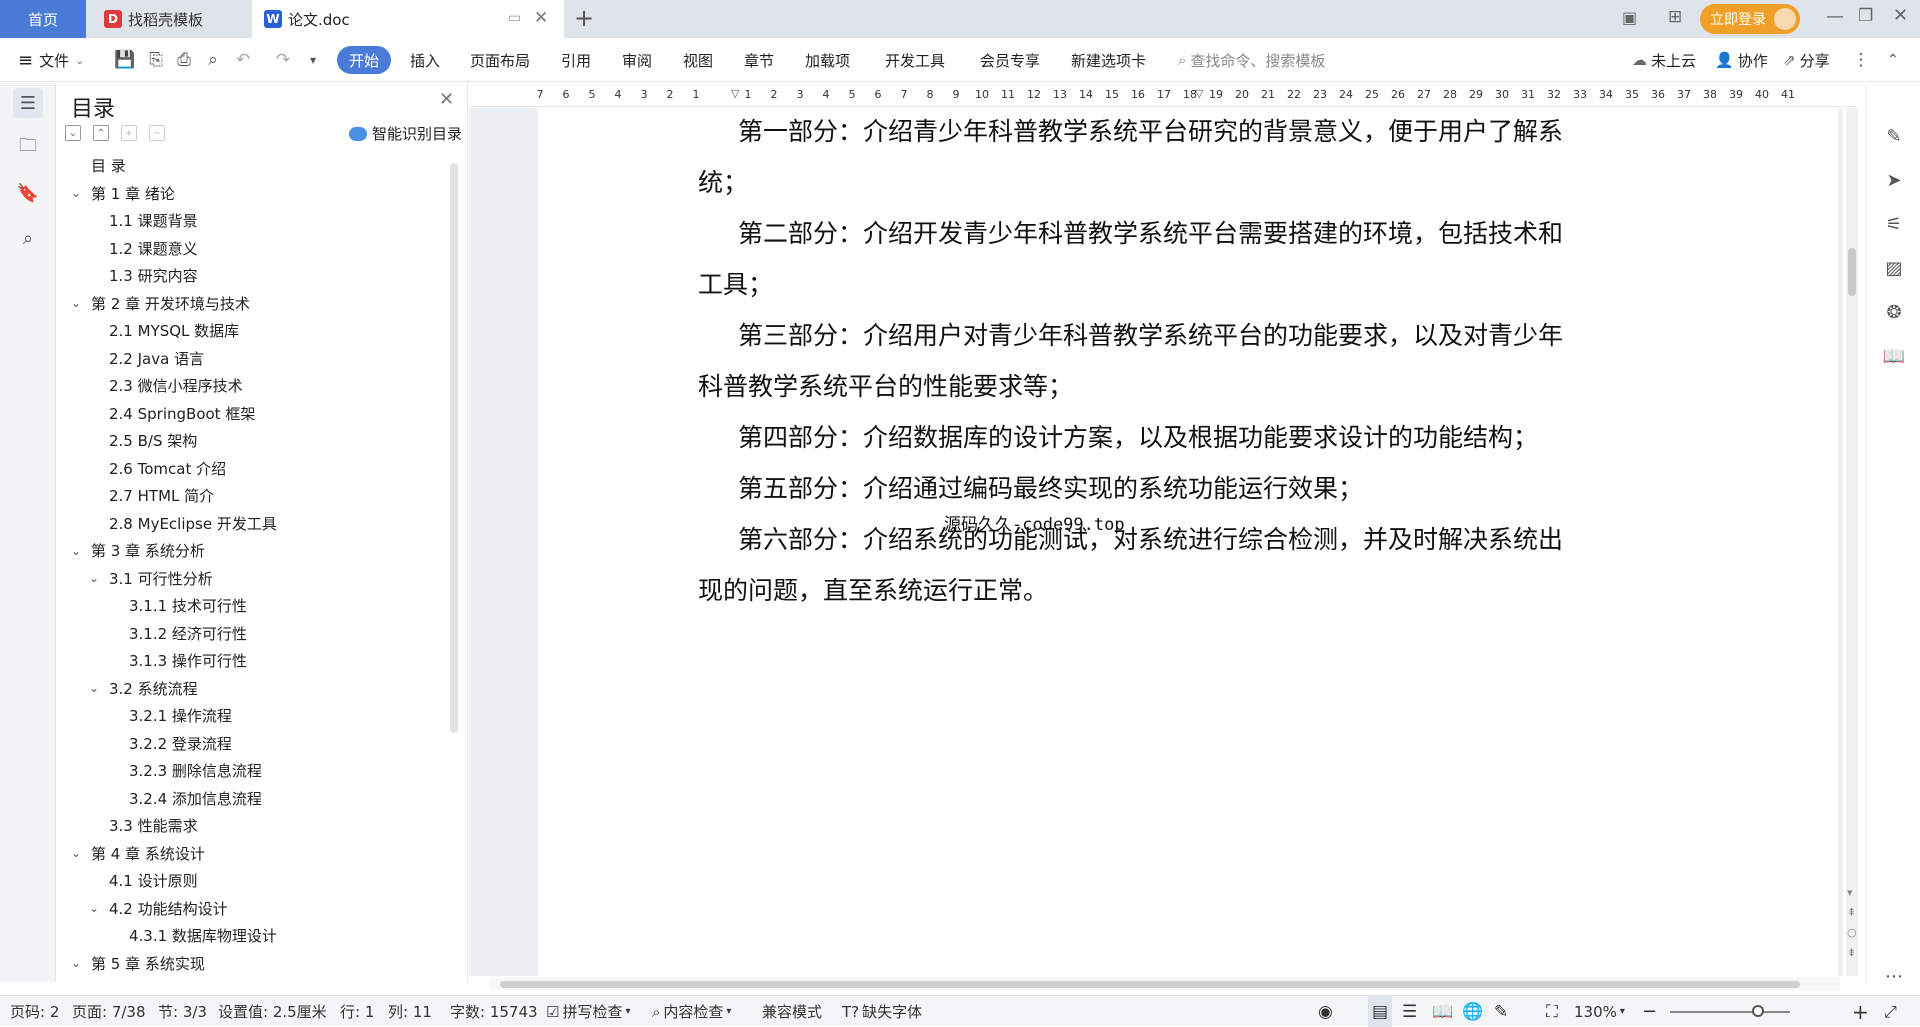 The height and width of the screenshot is (1027, 1920). What do you see at coordinates (156, 358) in the screenshot?
I see `toc-item: 2.2 Java 语言` at bounding box center [156, 358].